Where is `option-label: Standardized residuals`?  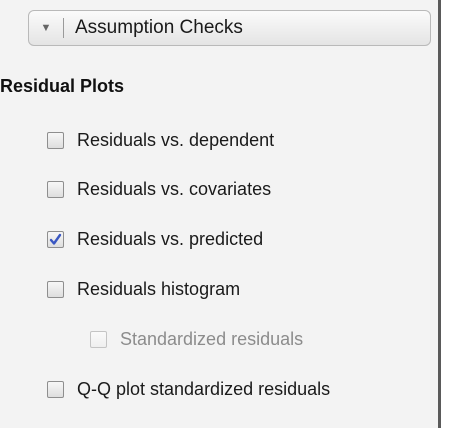 option-label: Standardized residuals is located at coordinates (212, 338).